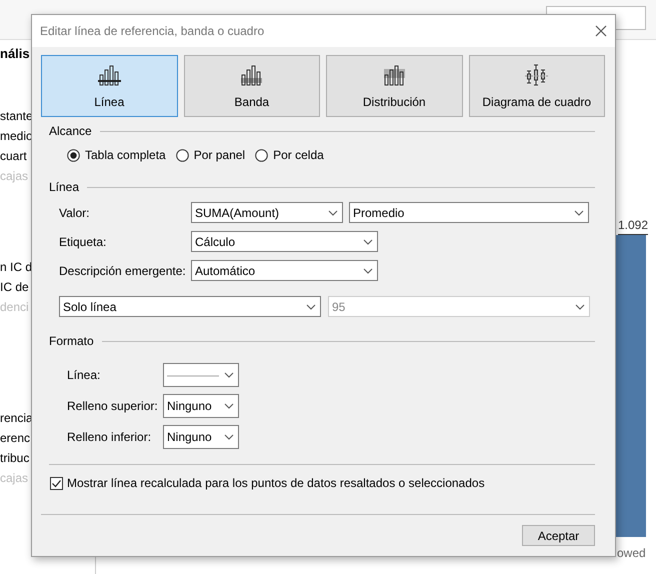  I want to click on close-icon, so click(601, 31).